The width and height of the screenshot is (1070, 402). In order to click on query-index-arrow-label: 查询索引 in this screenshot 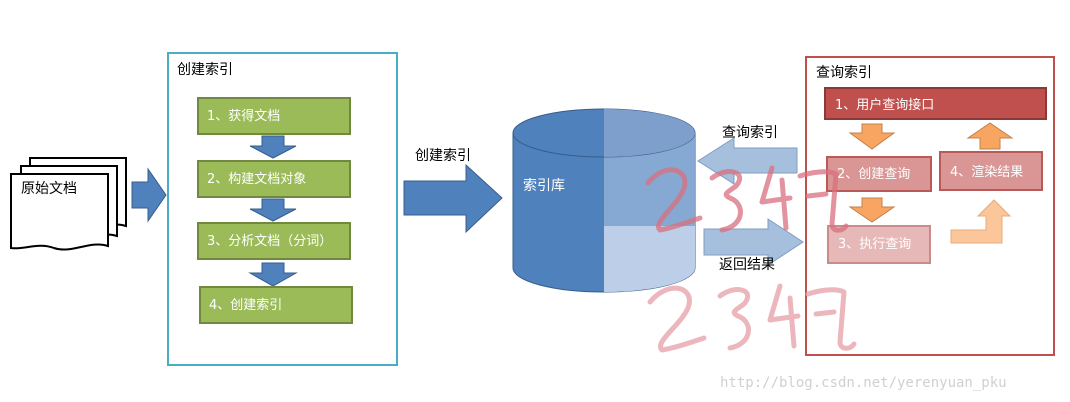, I will do `click(750, 132)`.